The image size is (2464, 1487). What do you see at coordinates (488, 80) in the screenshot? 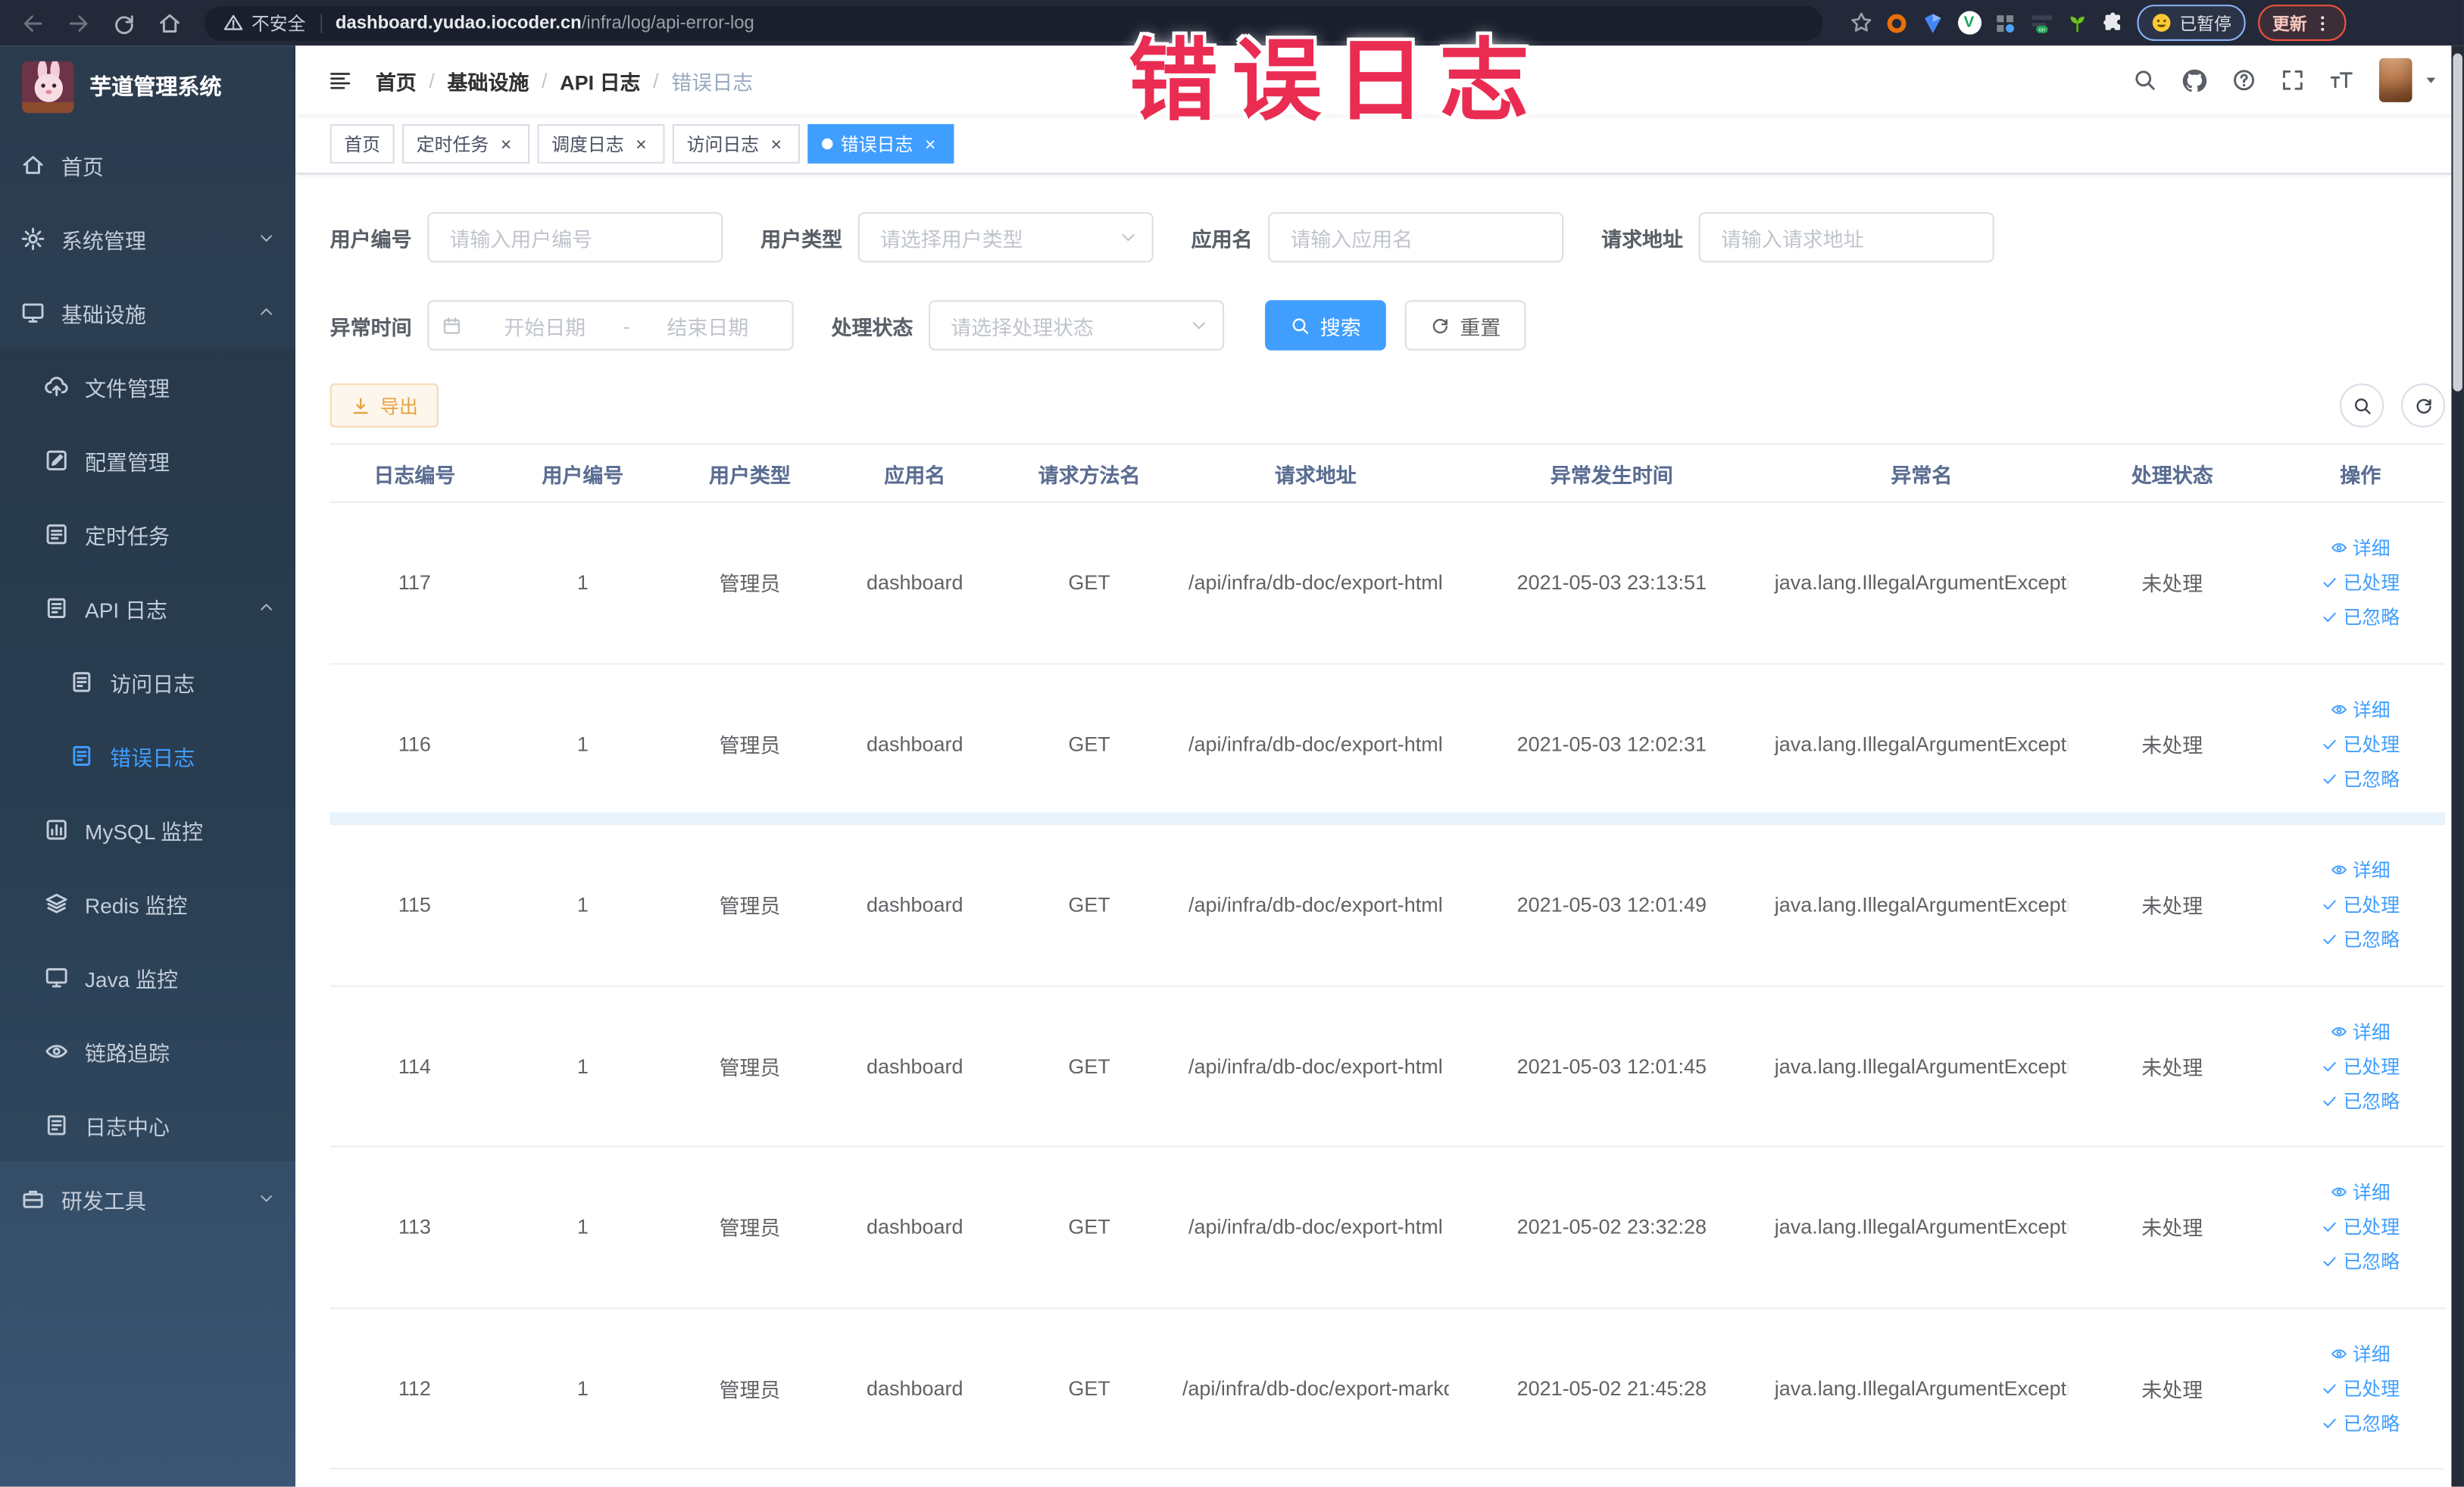
I see `breadcrumb-item: 基础设施` at bounding box center [488, 80].